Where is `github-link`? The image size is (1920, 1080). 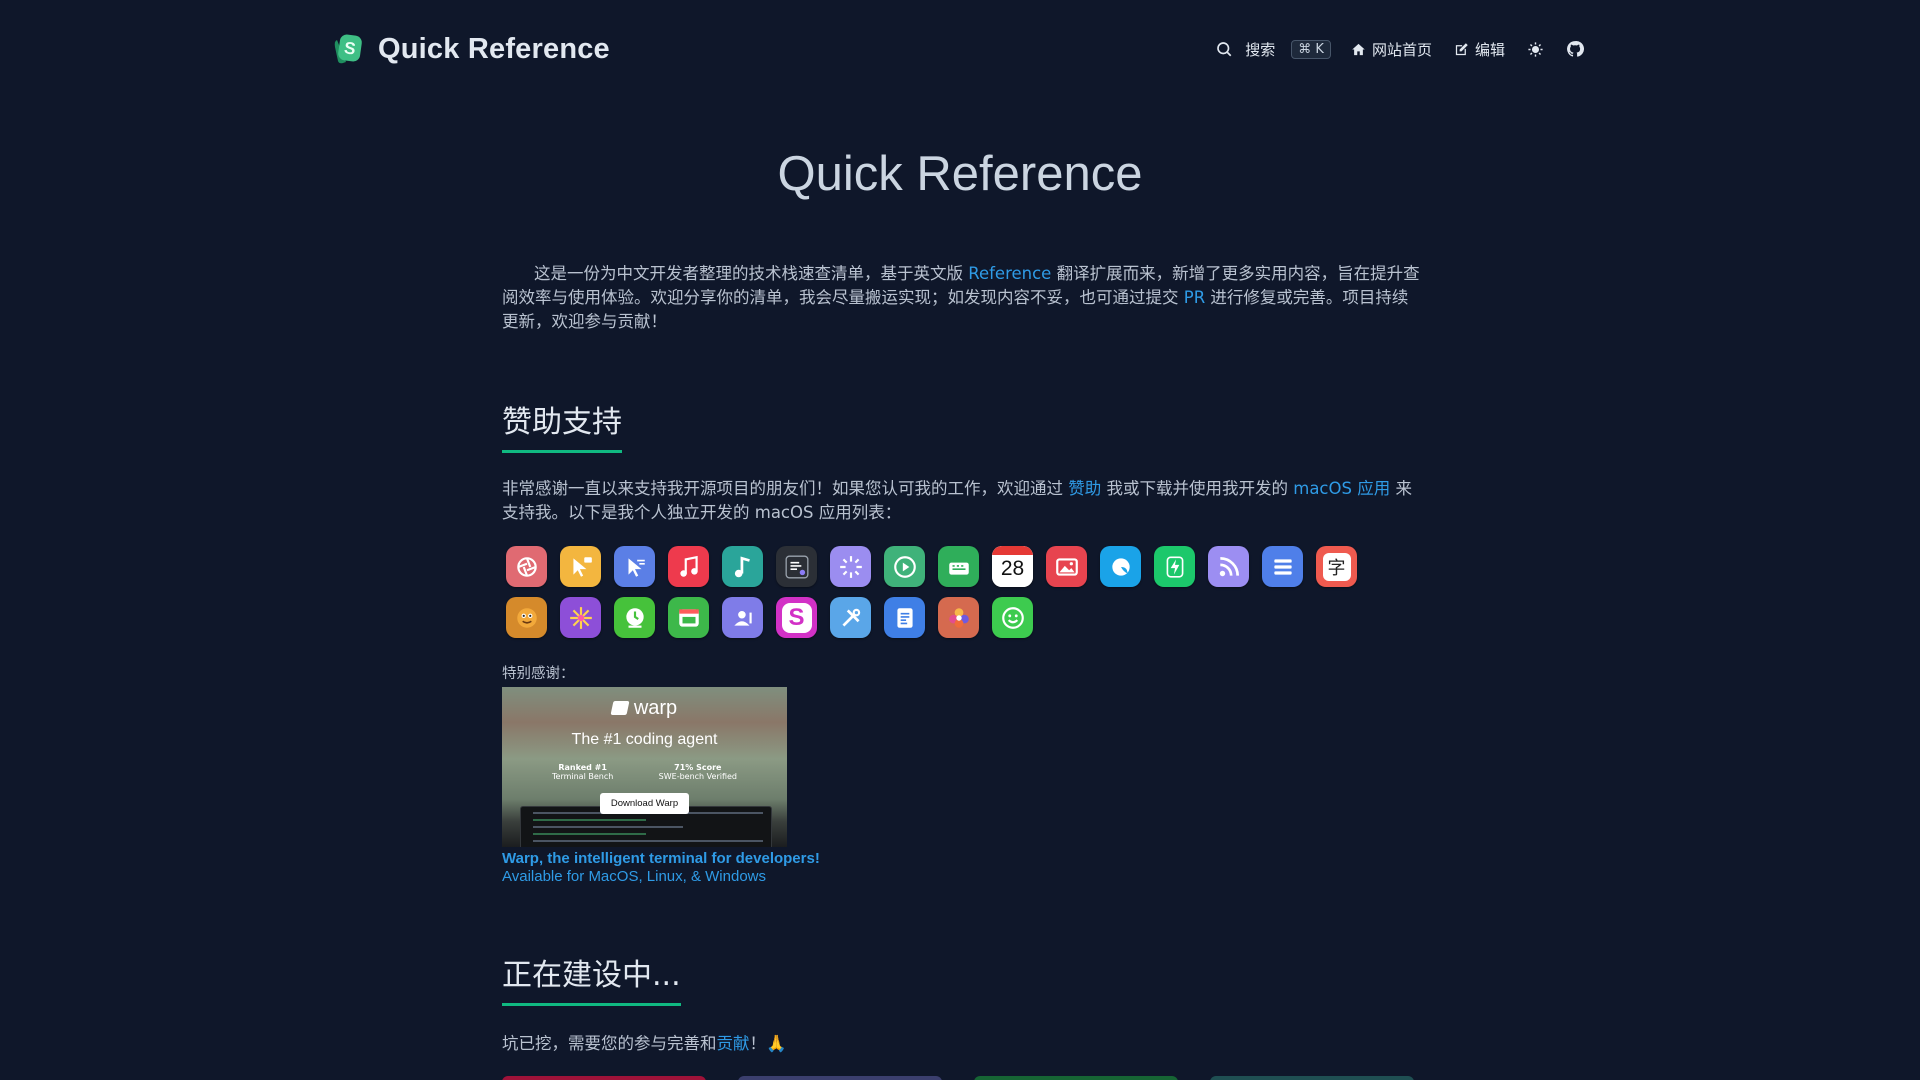
github-link is located at coordinates (1575, 49).